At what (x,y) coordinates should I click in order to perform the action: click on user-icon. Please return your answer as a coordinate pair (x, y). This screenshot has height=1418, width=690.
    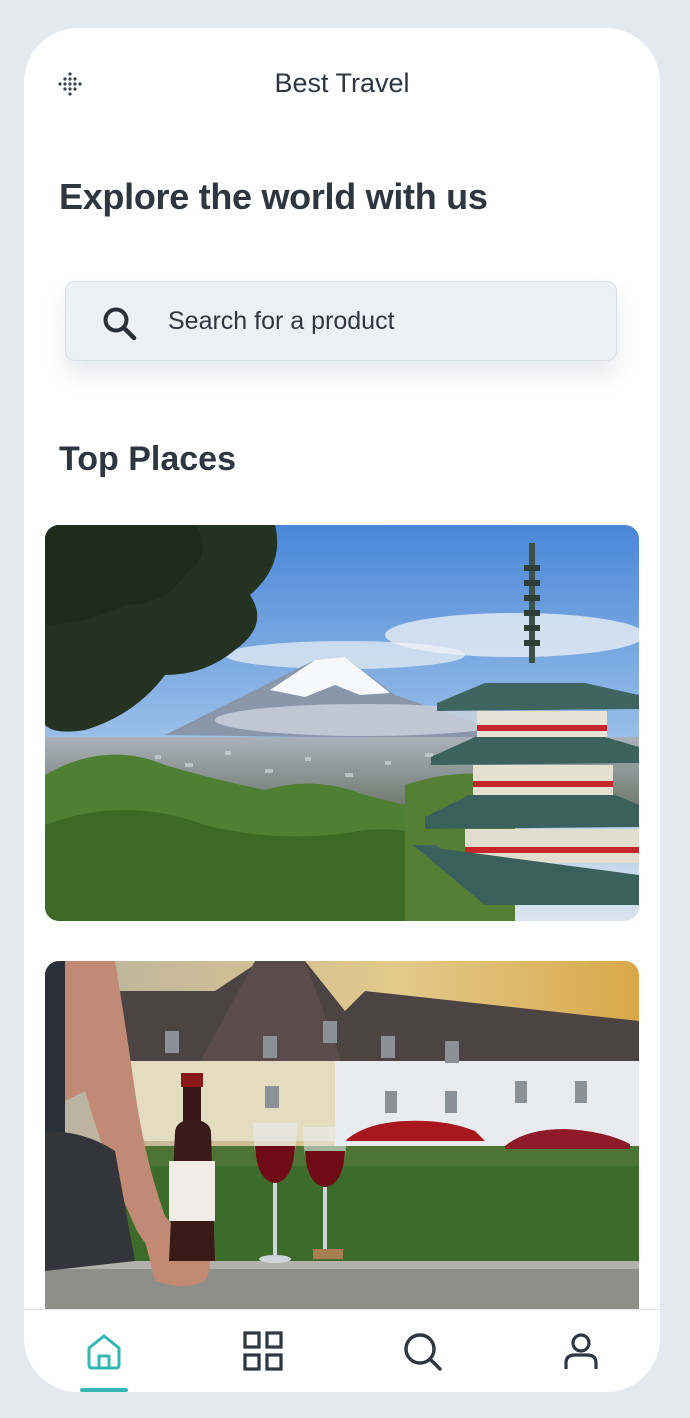
    Looking at the image, I should click on (580, 1351).